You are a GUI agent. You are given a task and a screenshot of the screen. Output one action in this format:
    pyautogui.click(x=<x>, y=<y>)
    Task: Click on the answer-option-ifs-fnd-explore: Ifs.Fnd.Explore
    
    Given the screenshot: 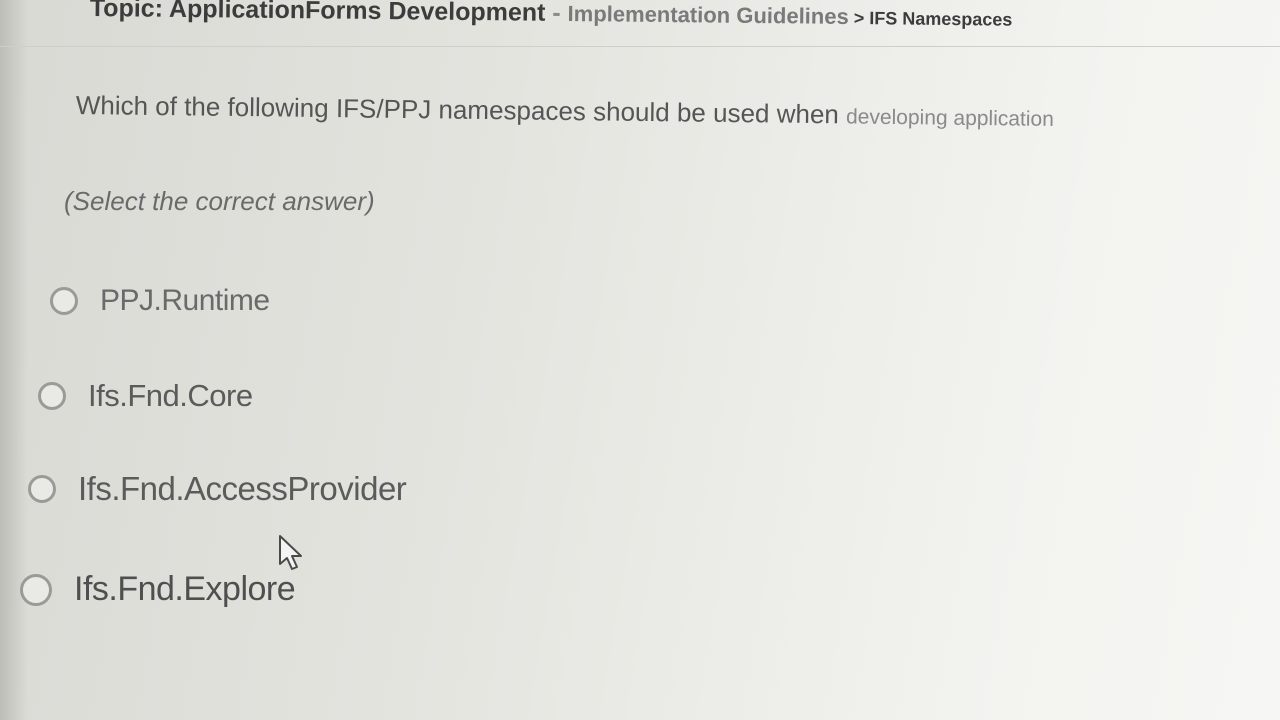 What is the action you would take?
    pyautogui.click(x=158, y=589)
    